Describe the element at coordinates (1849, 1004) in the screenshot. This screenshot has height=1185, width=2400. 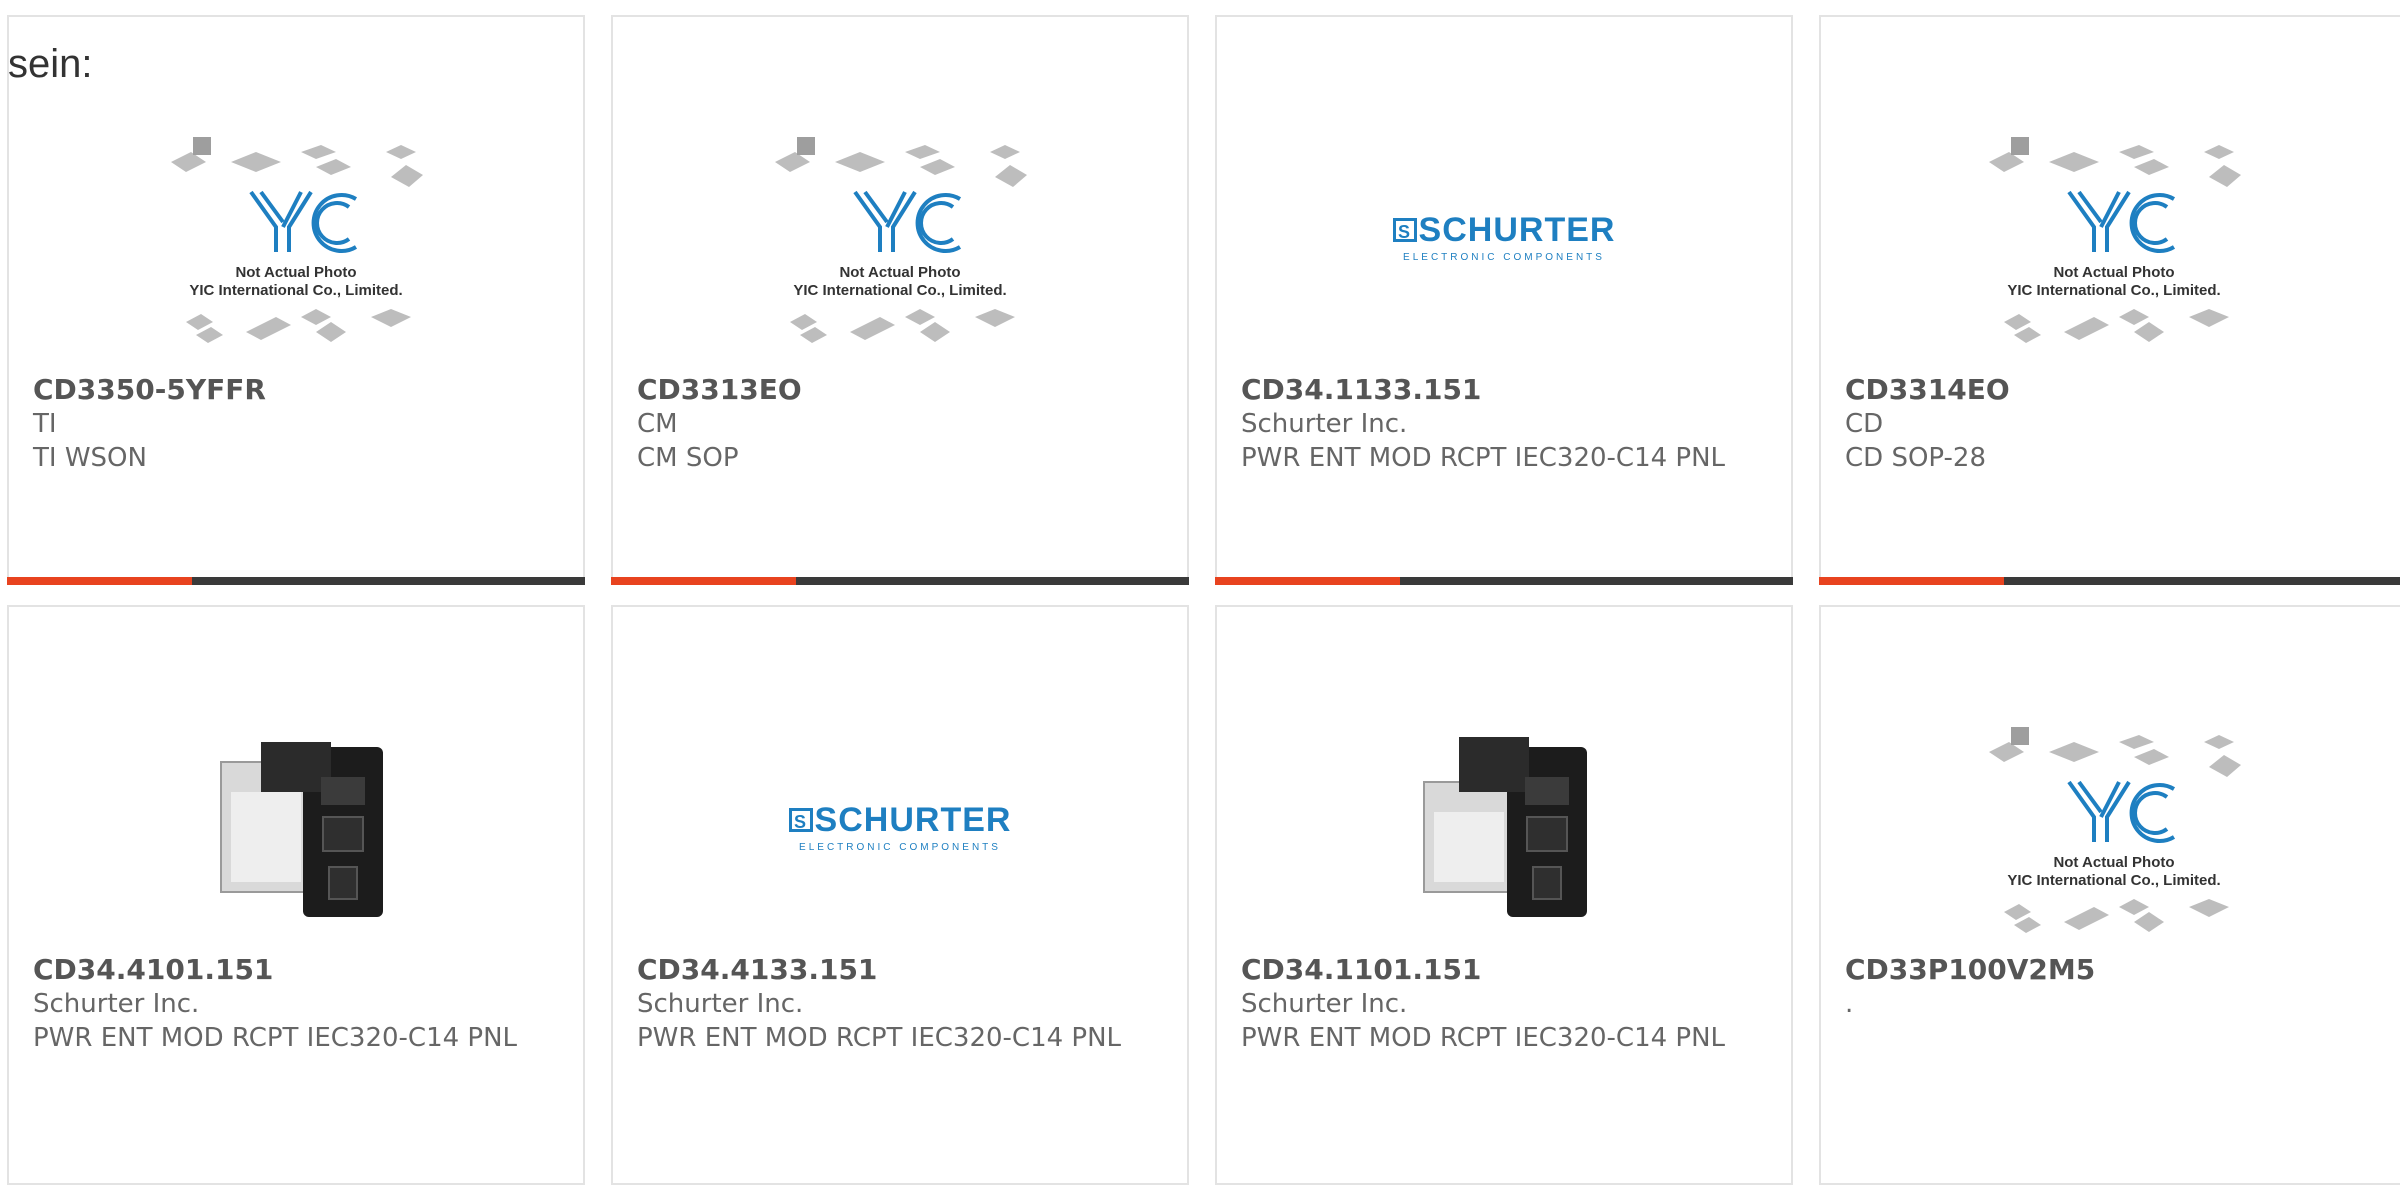
I see `manufacturer: .` at that location.